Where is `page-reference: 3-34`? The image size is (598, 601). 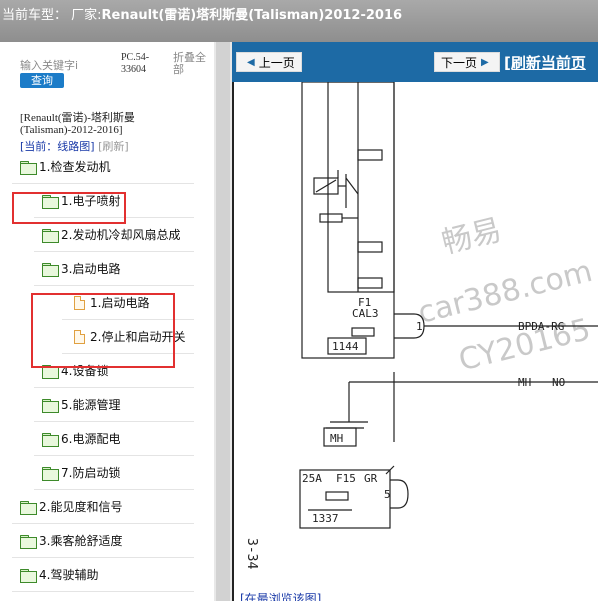
page-reference: 3-34 is located at coordinates (251, 553).